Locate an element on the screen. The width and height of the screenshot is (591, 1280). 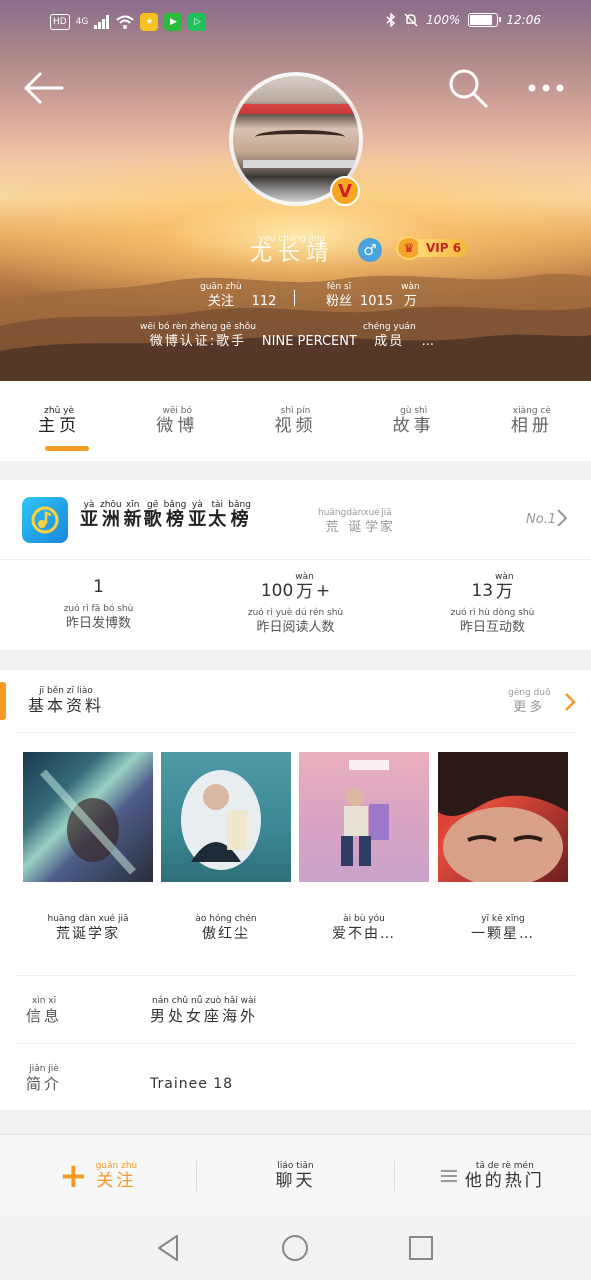
posts-yesterday: 1 zuó rì fā bó shù 昨日发博数 is located at coordinates (98, 605).